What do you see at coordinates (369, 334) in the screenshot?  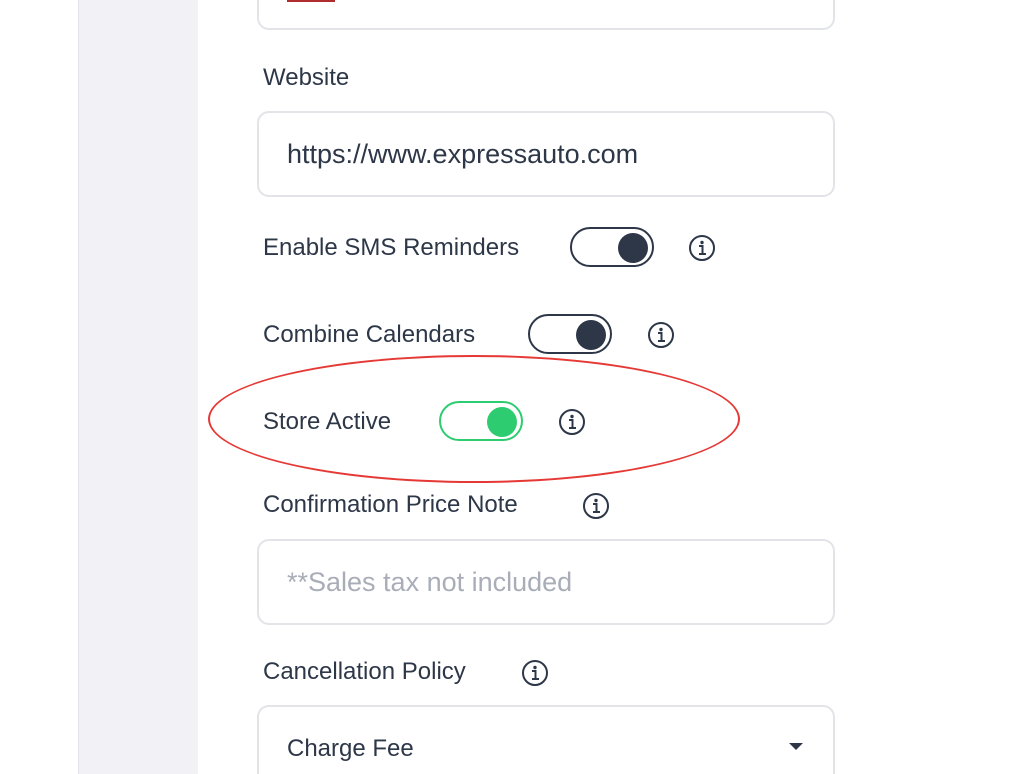 I see `combine-calendars-label: Combine Calendars` at bounding box center [369, 334].